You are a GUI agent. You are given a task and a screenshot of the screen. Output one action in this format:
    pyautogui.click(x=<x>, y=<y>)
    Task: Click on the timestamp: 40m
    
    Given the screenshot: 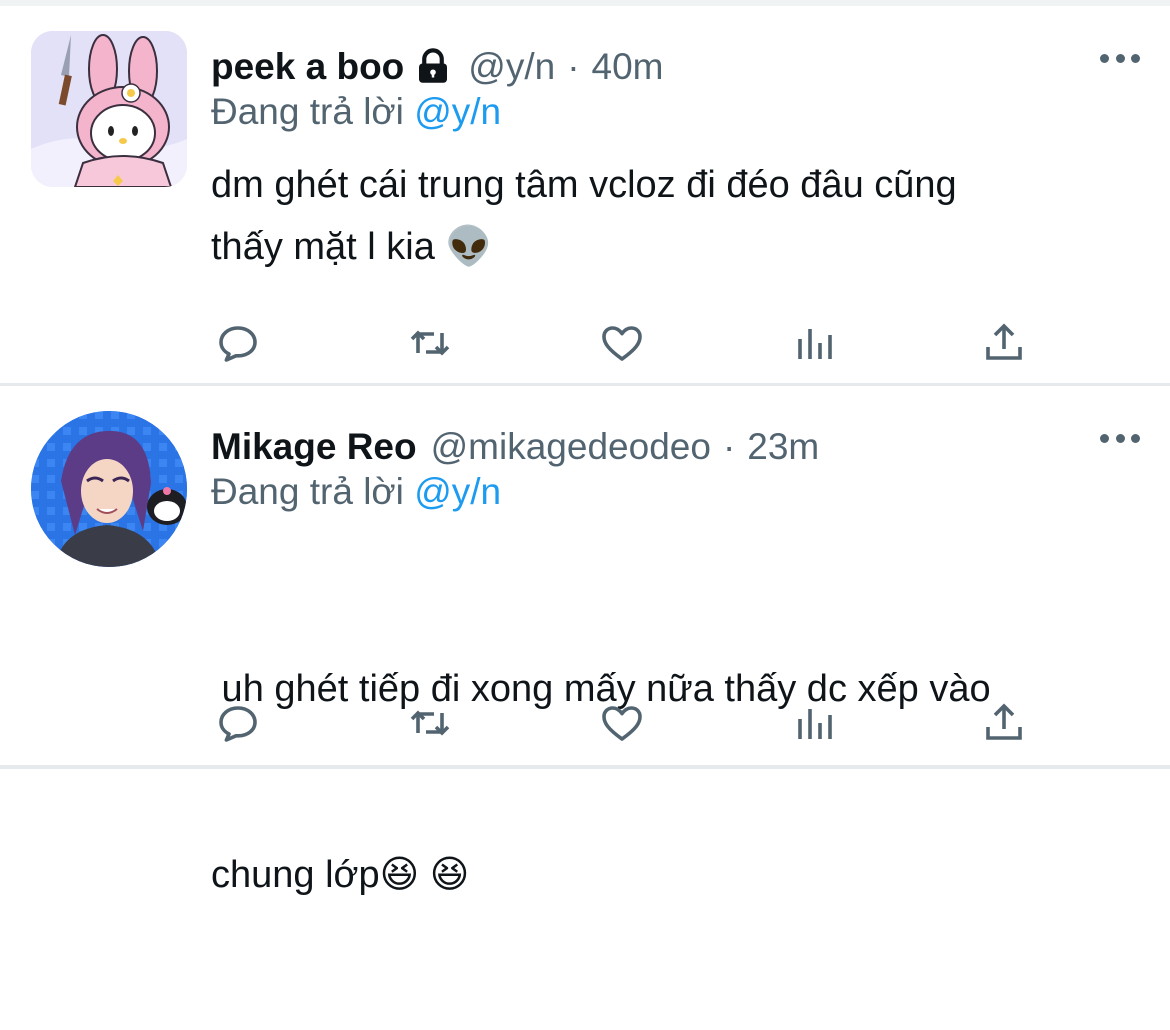 What is the action you would take?
    pyautogui.click(x=628, y=67)
    